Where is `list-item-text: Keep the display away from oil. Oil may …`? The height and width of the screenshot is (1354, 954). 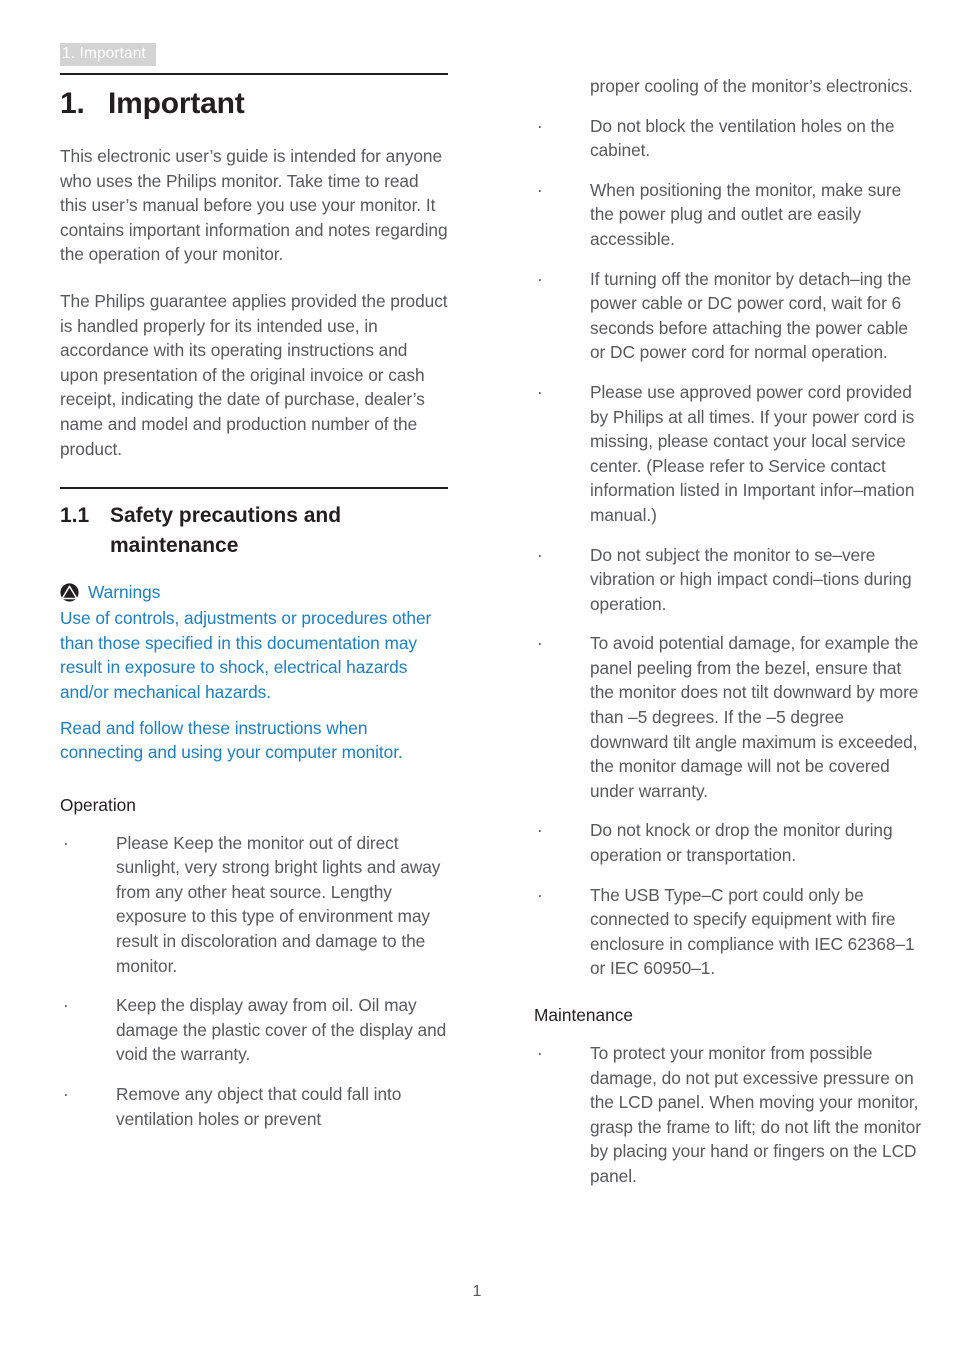
list-item-text: Keep the display away from oil. Oil may … is located at coordinates (281, 1030).